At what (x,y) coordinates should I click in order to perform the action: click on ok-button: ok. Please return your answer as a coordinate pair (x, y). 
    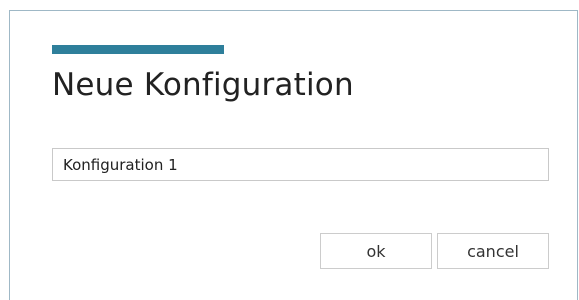
    Looking at the image, I should click on (376, 251).